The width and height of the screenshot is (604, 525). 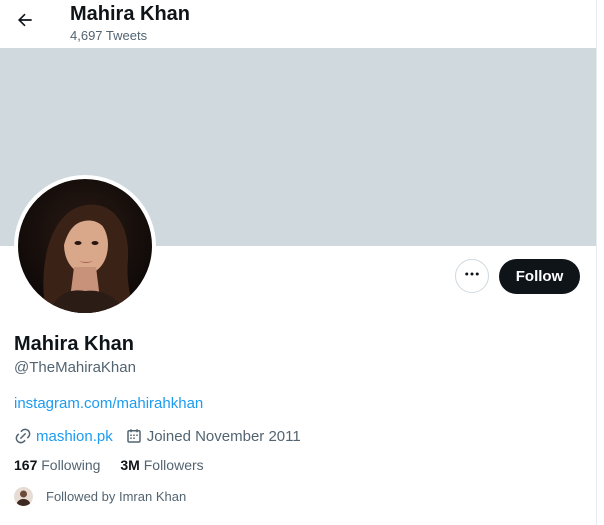 I want to click on followers-stat: 3M Followers, so click(x=161, y=465).